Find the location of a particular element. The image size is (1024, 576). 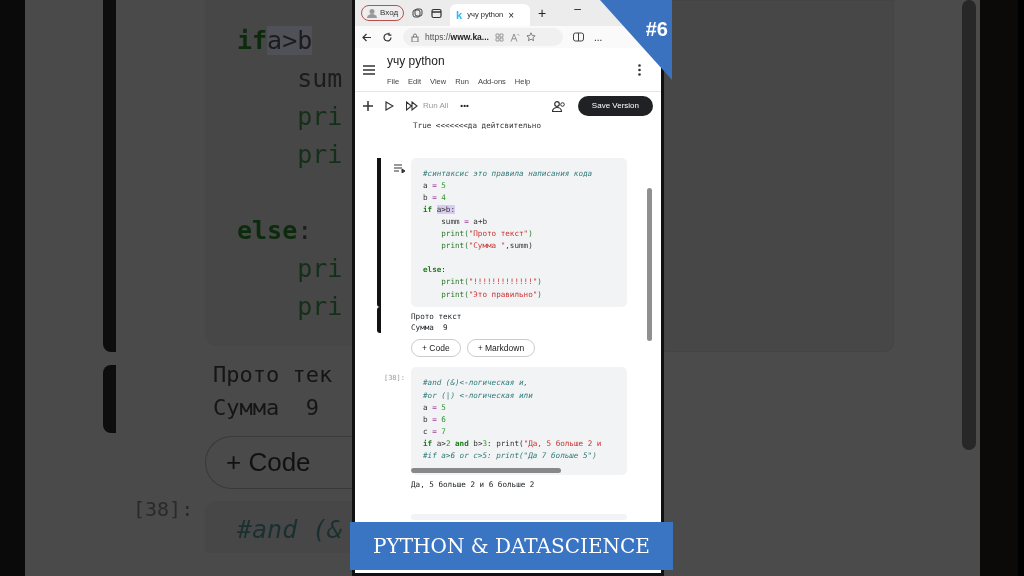

menu-icon is located at coordinates (369, 69).